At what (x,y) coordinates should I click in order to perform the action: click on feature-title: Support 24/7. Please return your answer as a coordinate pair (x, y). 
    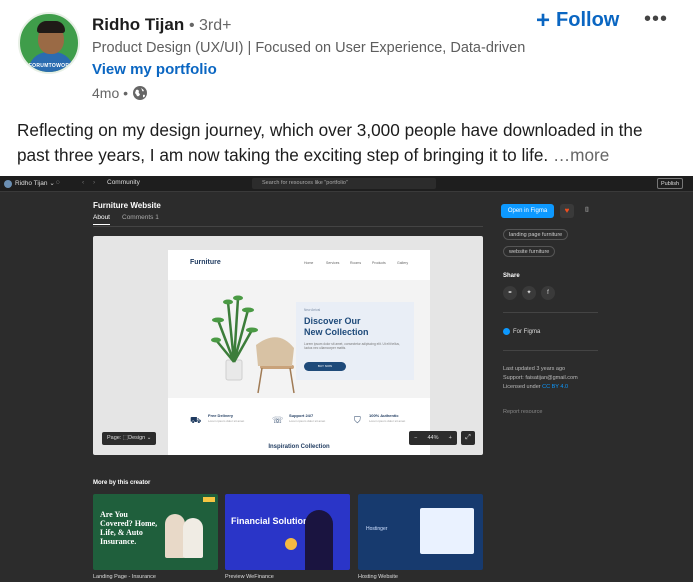
    Looking at the image, I should click on (301, 415).